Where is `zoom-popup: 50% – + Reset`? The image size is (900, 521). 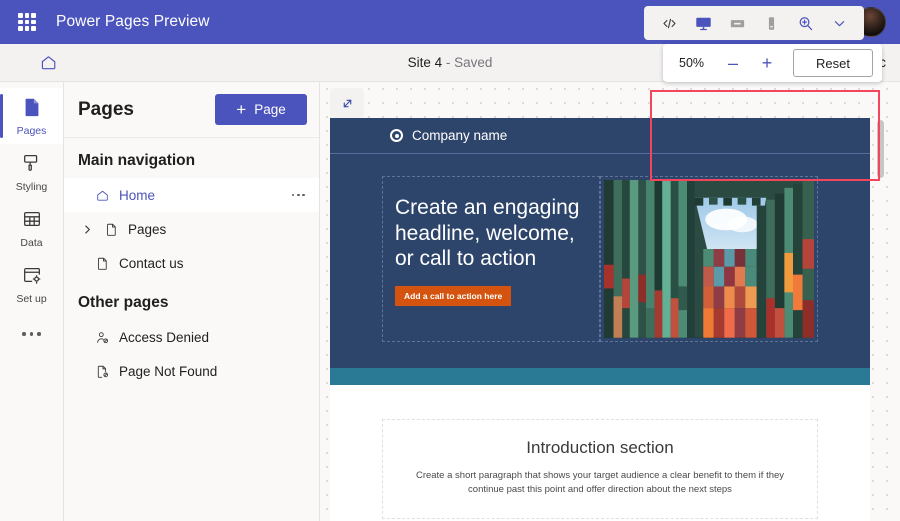 zoom-popup: 50% – + Reset is located at coordinates (772, 63).